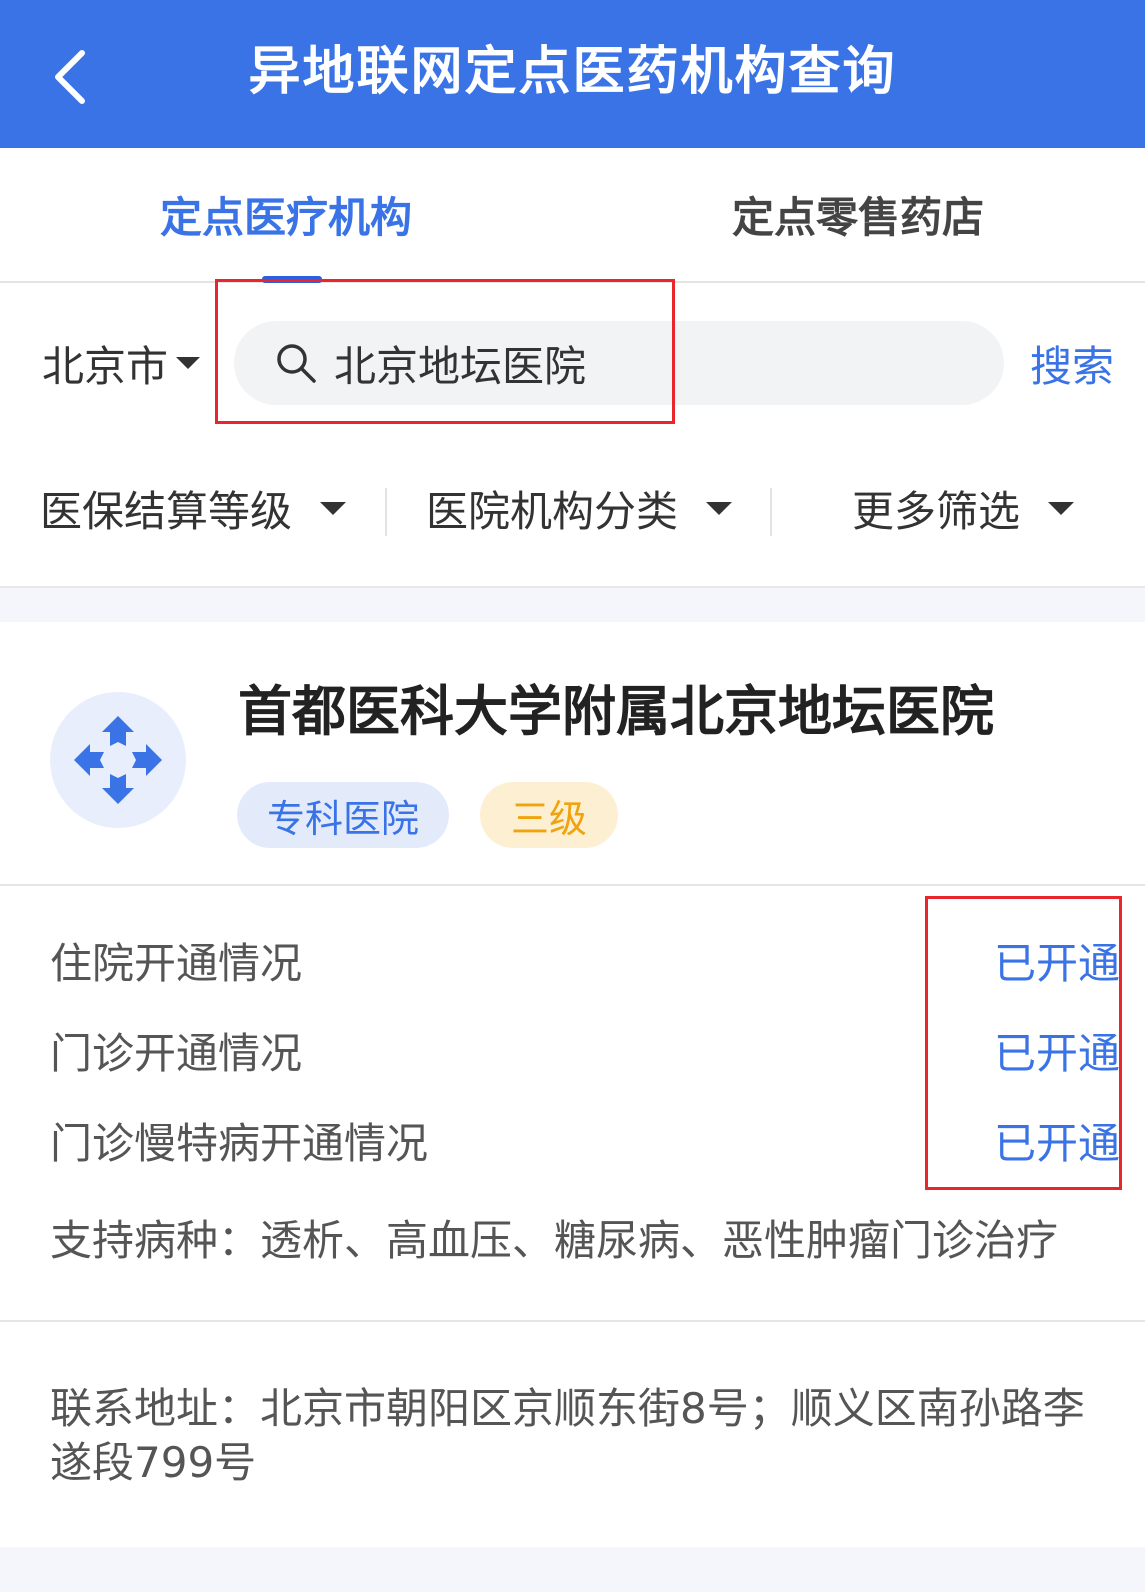  I want to click on hospital-logo, so click(118, 760).